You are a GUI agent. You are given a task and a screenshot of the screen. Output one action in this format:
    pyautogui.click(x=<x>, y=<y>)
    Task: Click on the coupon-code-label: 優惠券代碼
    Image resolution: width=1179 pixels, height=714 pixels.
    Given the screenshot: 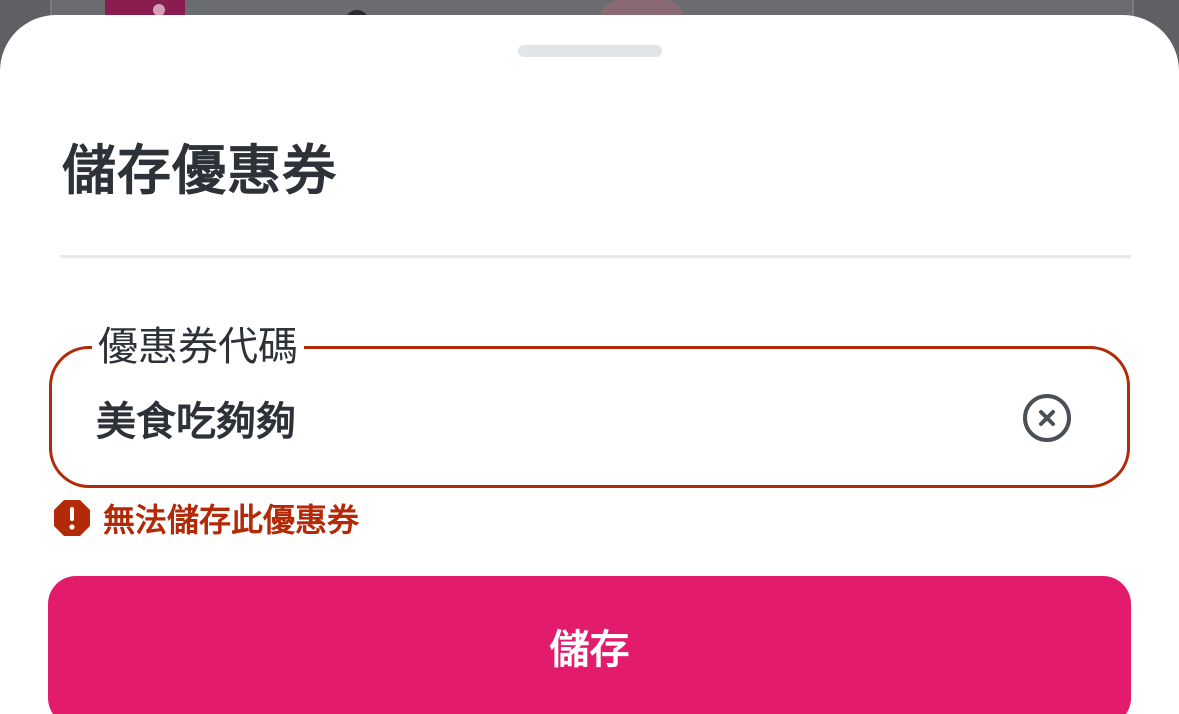 What is the action you would take?
    pyautogui.click(x=198, y=347)
    